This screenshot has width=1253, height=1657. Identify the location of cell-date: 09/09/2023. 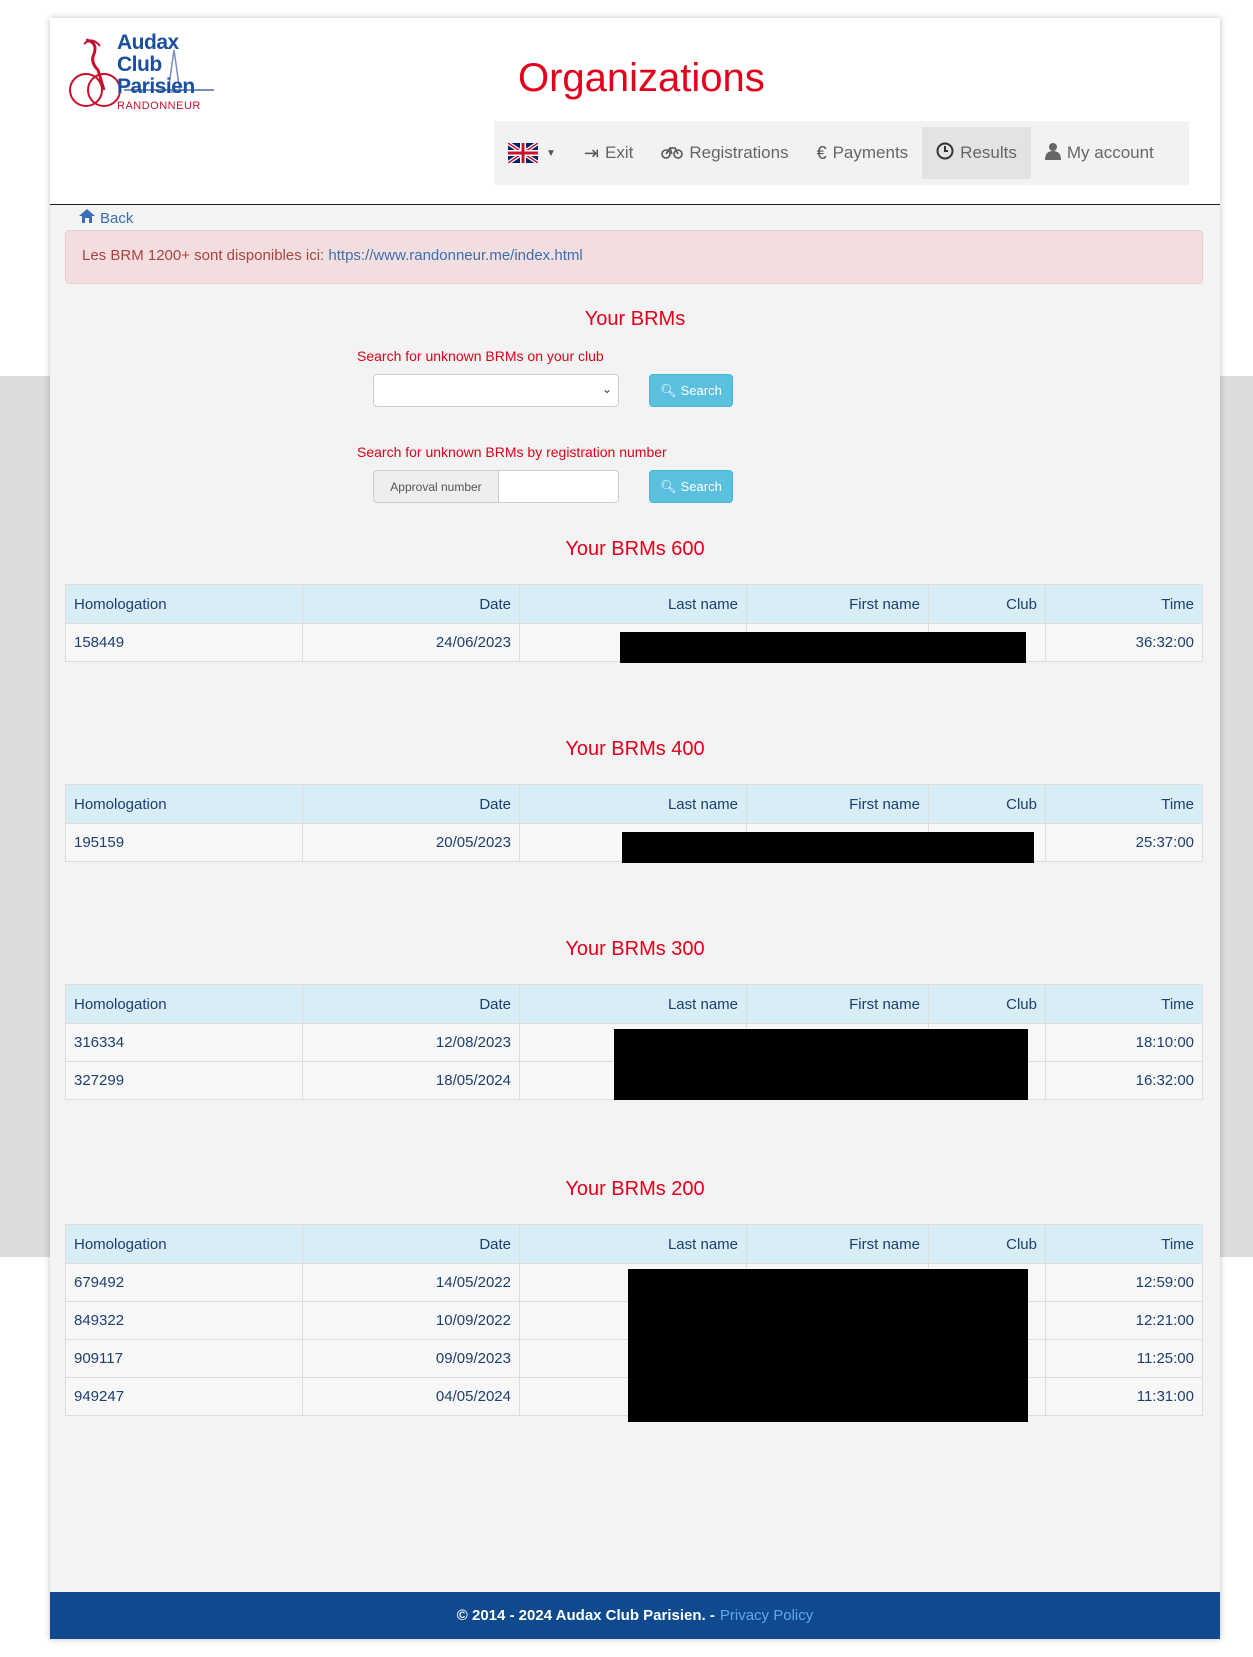
(411, 1358).